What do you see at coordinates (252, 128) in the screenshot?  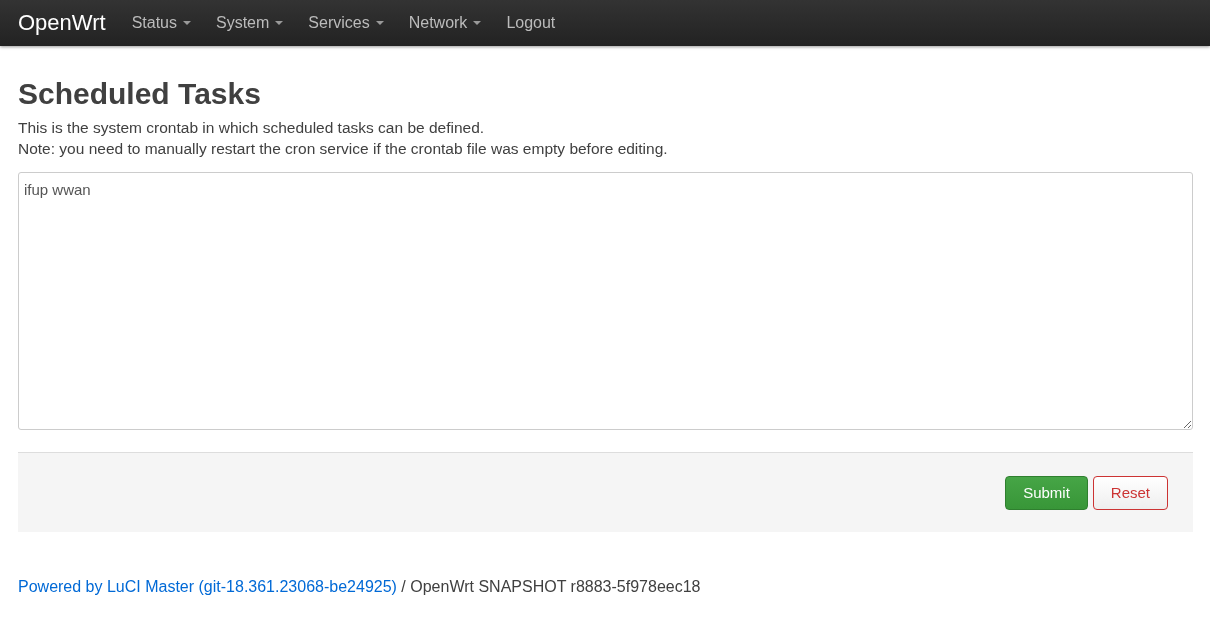 I see `description-text: This is the system crontab in which scheduled tasks can be defined.` at bounding box center [252, 128].